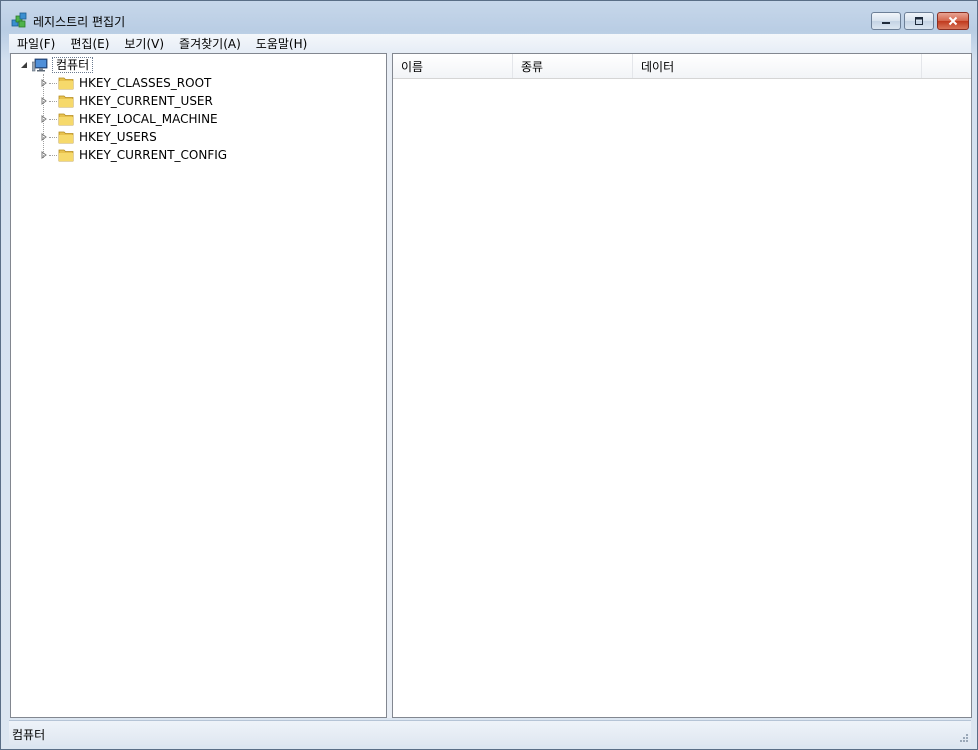 This screenshot has width=978, height=750. Describe the element at coordinates (532, 66) in the screenshot. I see `column-header-label: 종류` at that location.